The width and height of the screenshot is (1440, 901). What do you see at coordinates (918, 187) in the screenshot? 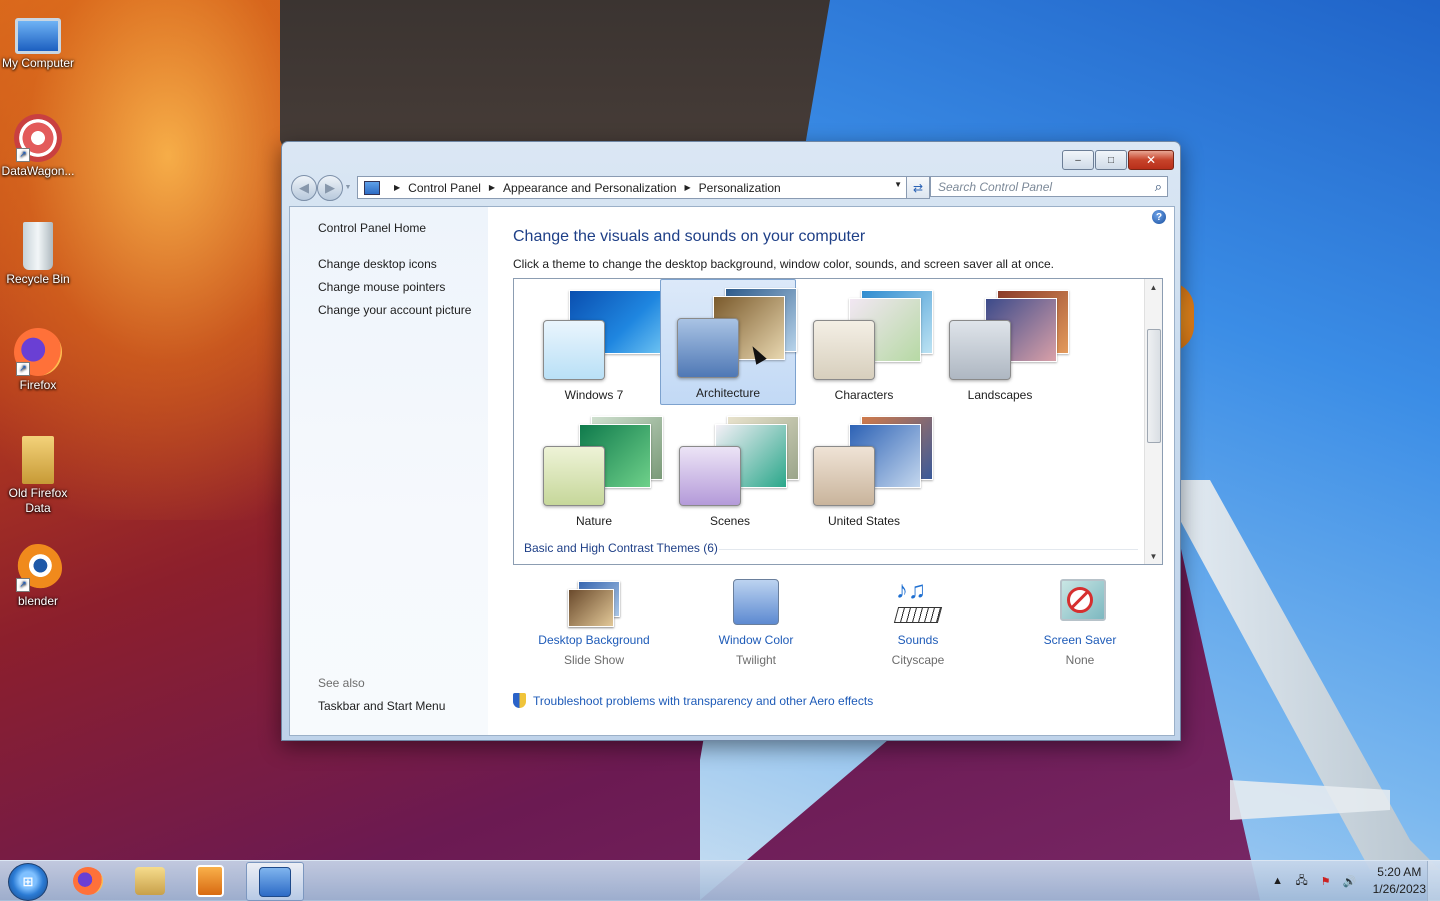
I see `refresh-button: ⇄` at bounding box center [918, 187].